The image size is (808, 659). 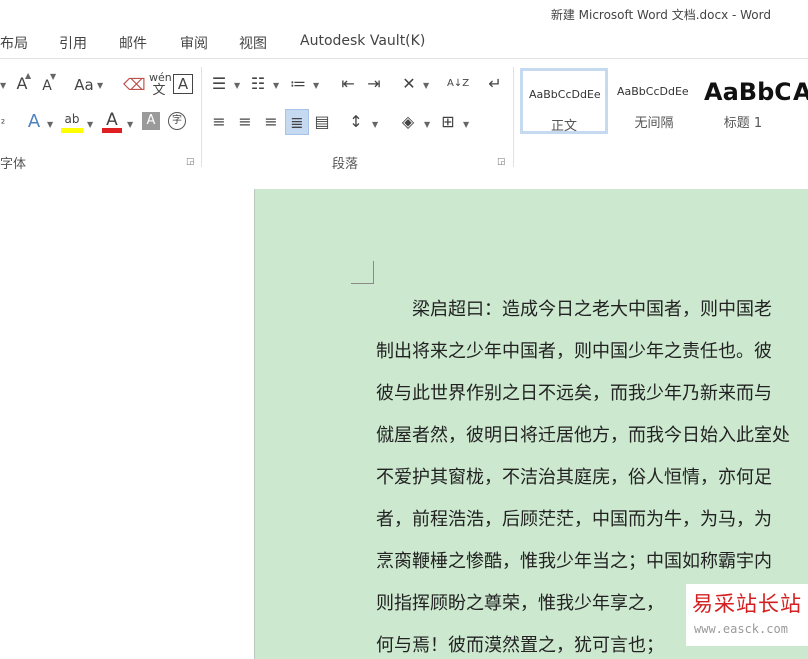 I want to click on style-sample: AaBbC, so click(x=748, y=92).